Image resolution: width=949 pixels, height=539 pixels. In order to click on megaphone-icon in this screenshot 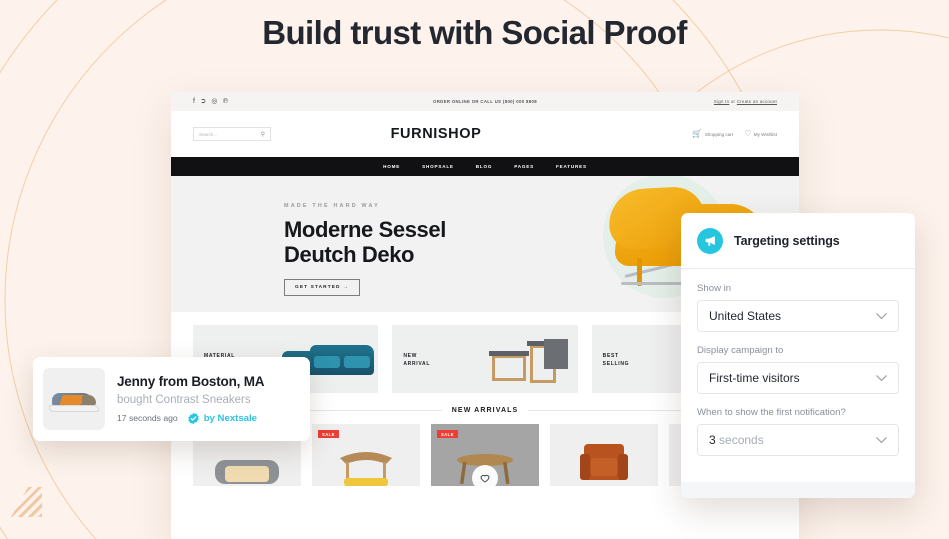, I will do `click(710, 240)`.